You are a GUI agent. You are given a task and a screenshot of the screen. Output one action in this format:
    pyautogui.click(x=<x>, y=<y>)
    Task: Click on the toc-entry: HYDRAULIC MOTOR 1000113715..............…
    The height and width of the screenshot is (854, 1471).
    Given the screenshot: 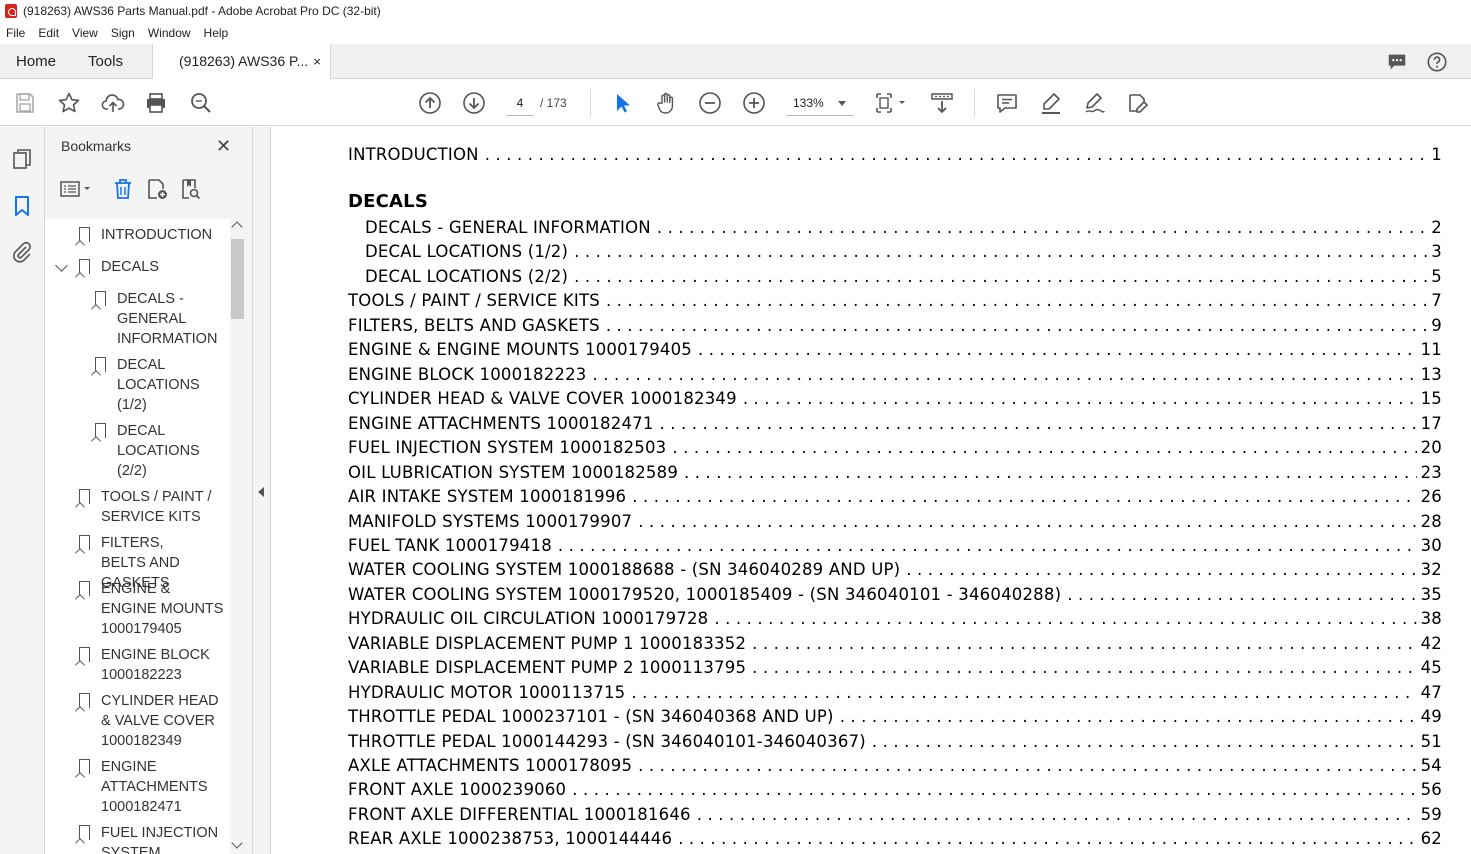 What is the action you would take?
    pyautogui.click(x=895, y=690)
    